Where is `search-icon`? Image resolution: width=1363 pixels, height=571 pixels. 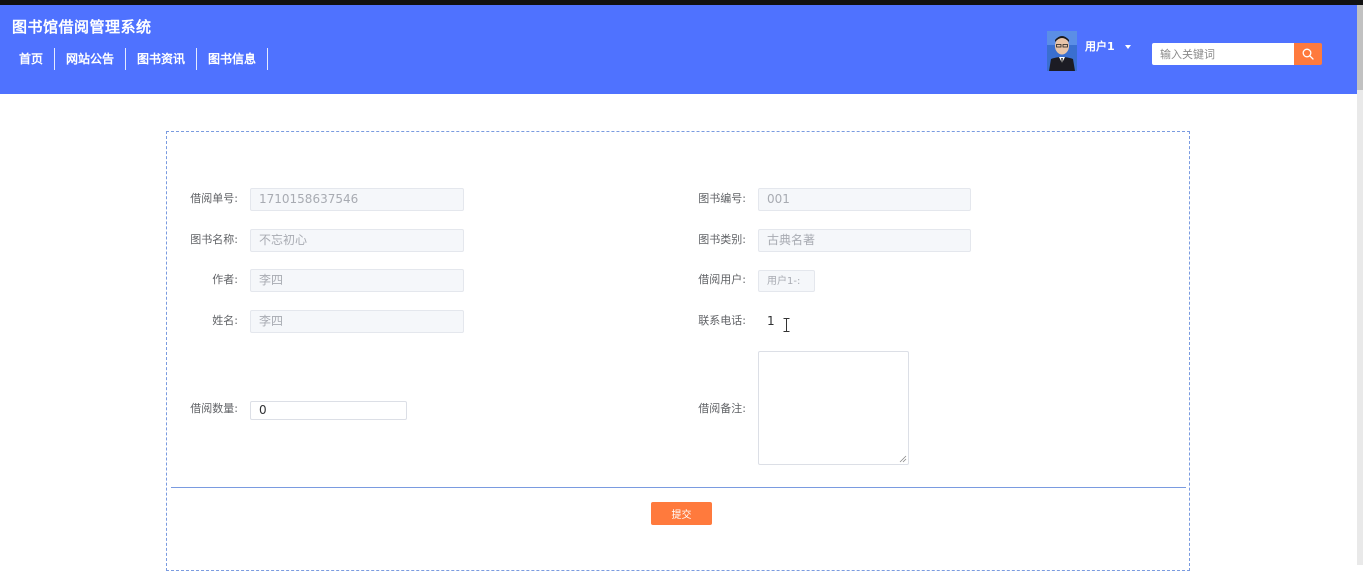
search-icon is located at coordinates (1308, 54).